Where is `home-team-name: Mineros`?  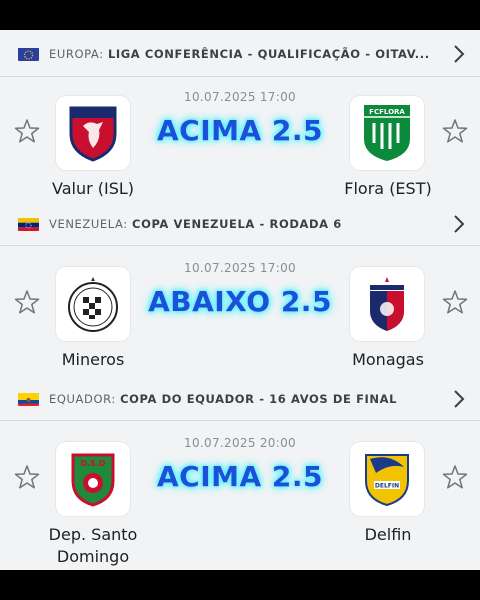 home-team-name: Mineros is located at coordinates (93, 359).